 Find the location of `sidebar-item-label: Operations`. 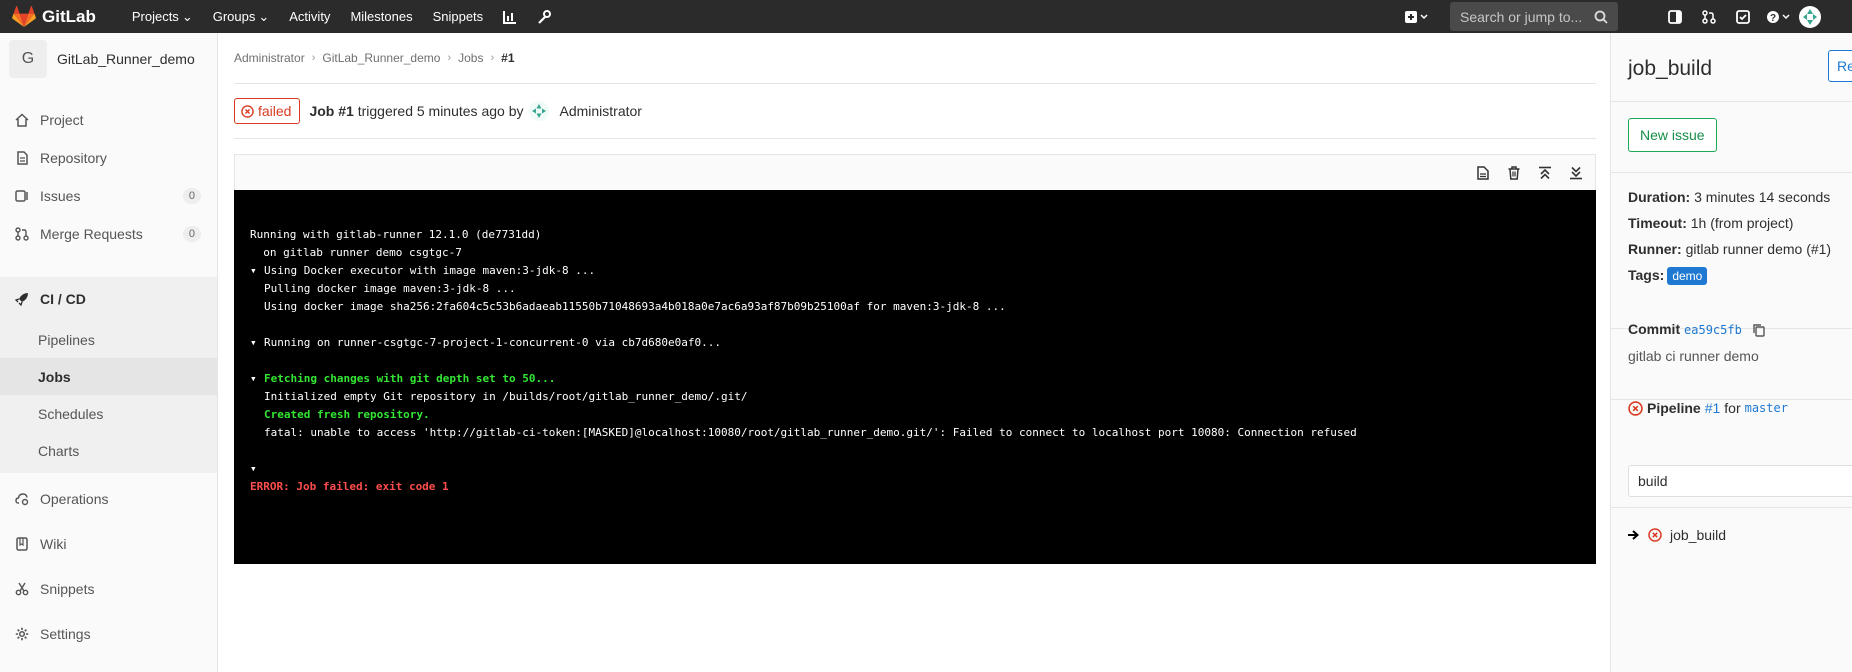

sidebar-item-label: Operations is located at coordinates (74, 499).